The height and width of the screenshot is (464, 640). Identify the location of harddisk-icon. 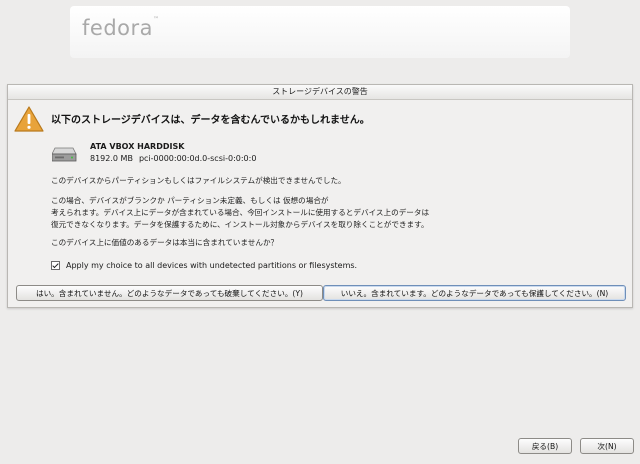
(64, 154).